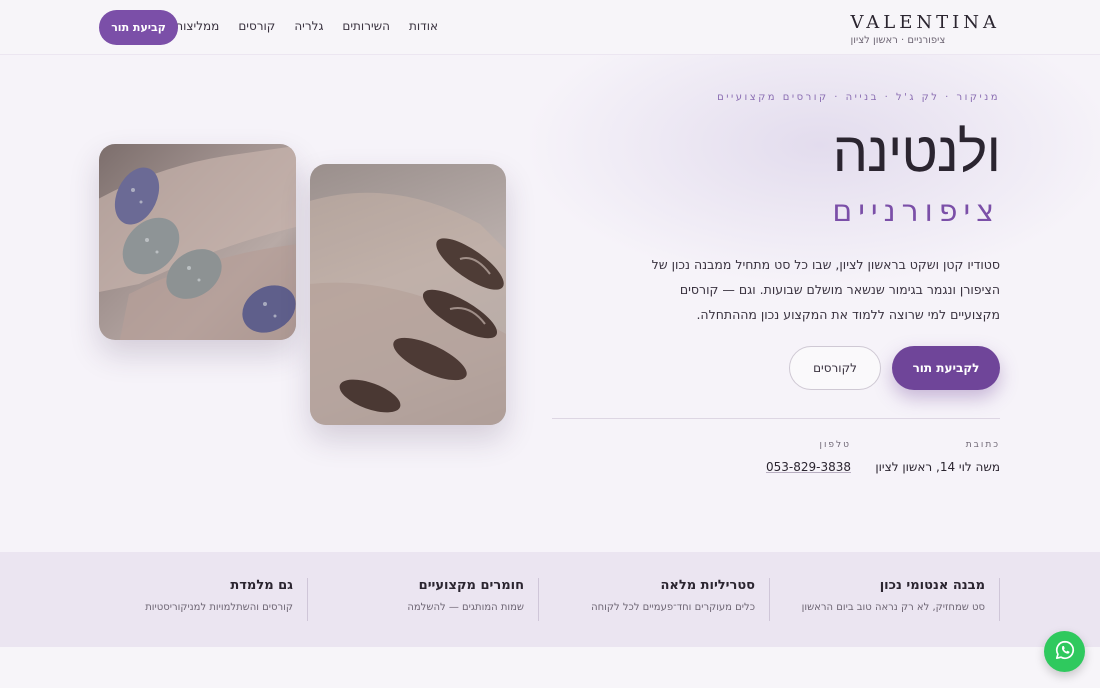  What do you see at coordinates (197, 242) in the screenshot?
I see `nail-photo-matte` at bounding box center [197, 242].